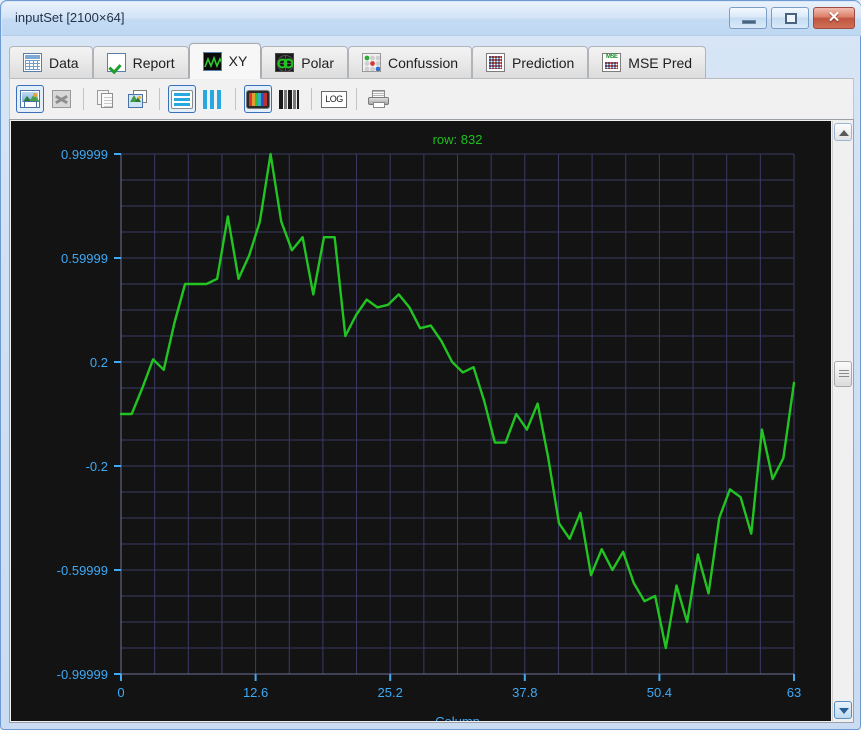 The width and height of the screenshot is (861, 730). I want to click on svg-text: -0.2, so click(97, 466).